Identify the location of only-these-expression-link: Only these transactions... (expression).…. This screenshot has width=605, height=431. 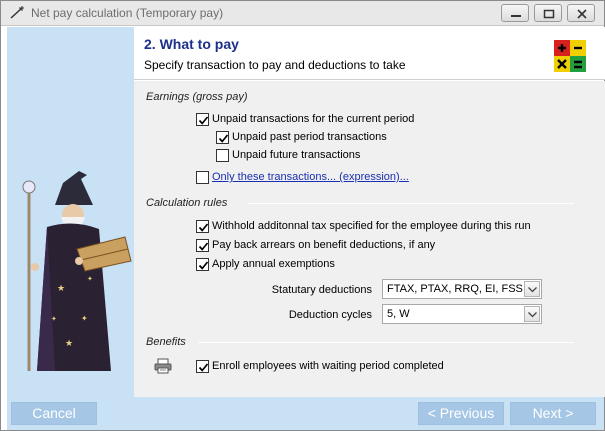
(310, 177).